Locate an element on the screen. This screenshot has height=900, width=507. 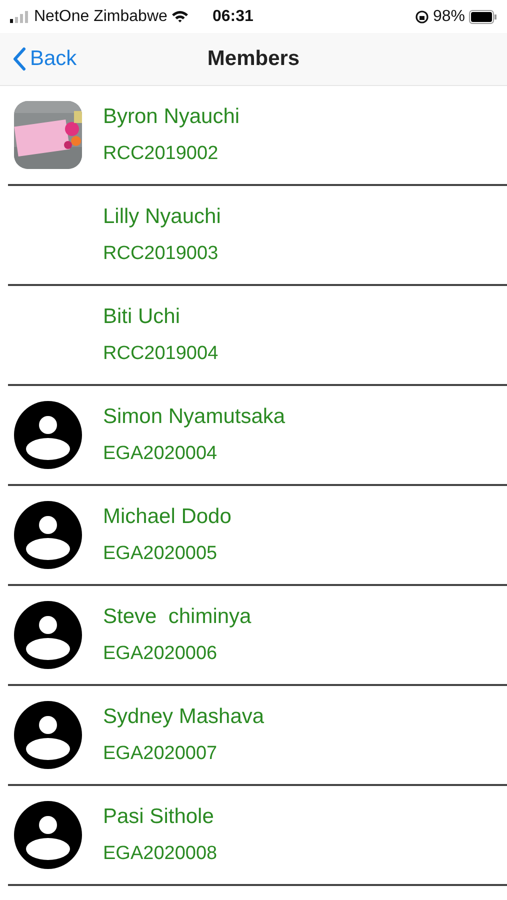
member-row: Biti Uchi RCC2019004 is located at coordinates (257, 336).